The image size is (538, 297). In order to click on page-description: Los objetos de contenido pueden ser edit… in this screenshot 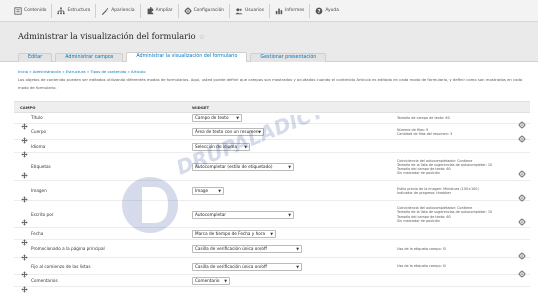, I will do `click(270, 83)`.